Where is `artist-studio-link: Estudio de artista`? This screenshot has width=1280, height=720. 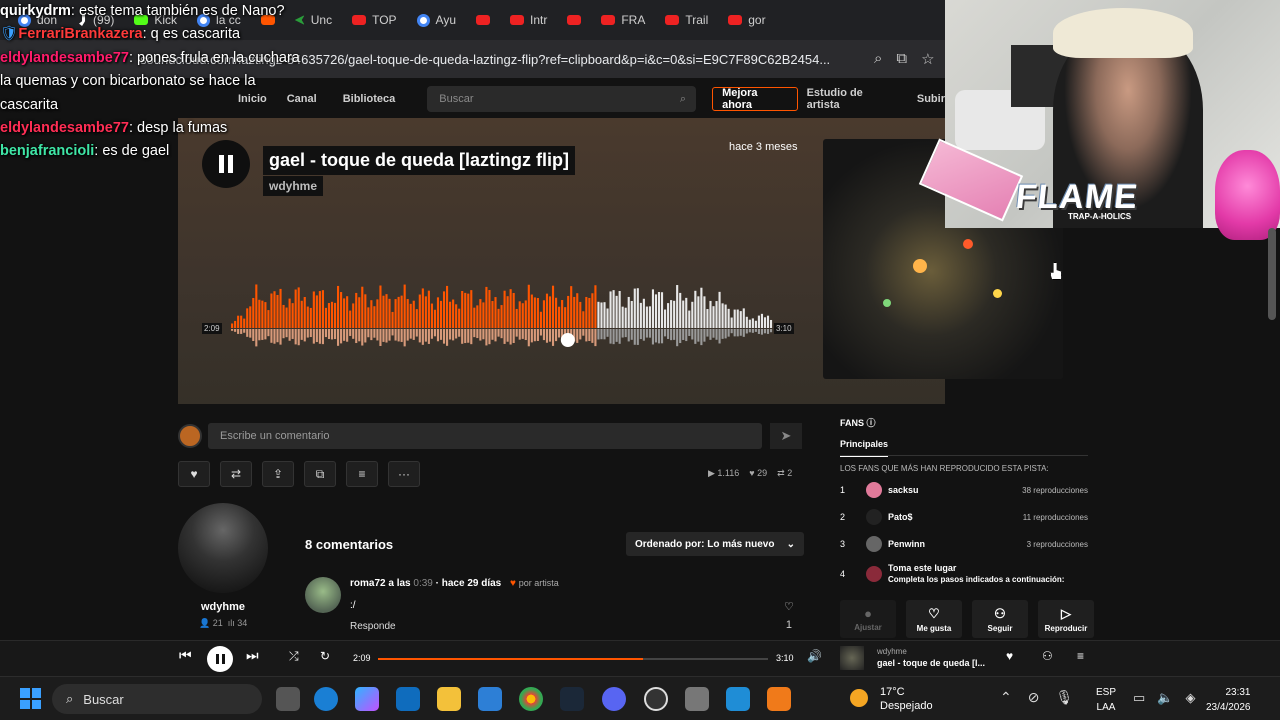
artist-studio-link: Estudio de artista is located at coordinates (851, 99).